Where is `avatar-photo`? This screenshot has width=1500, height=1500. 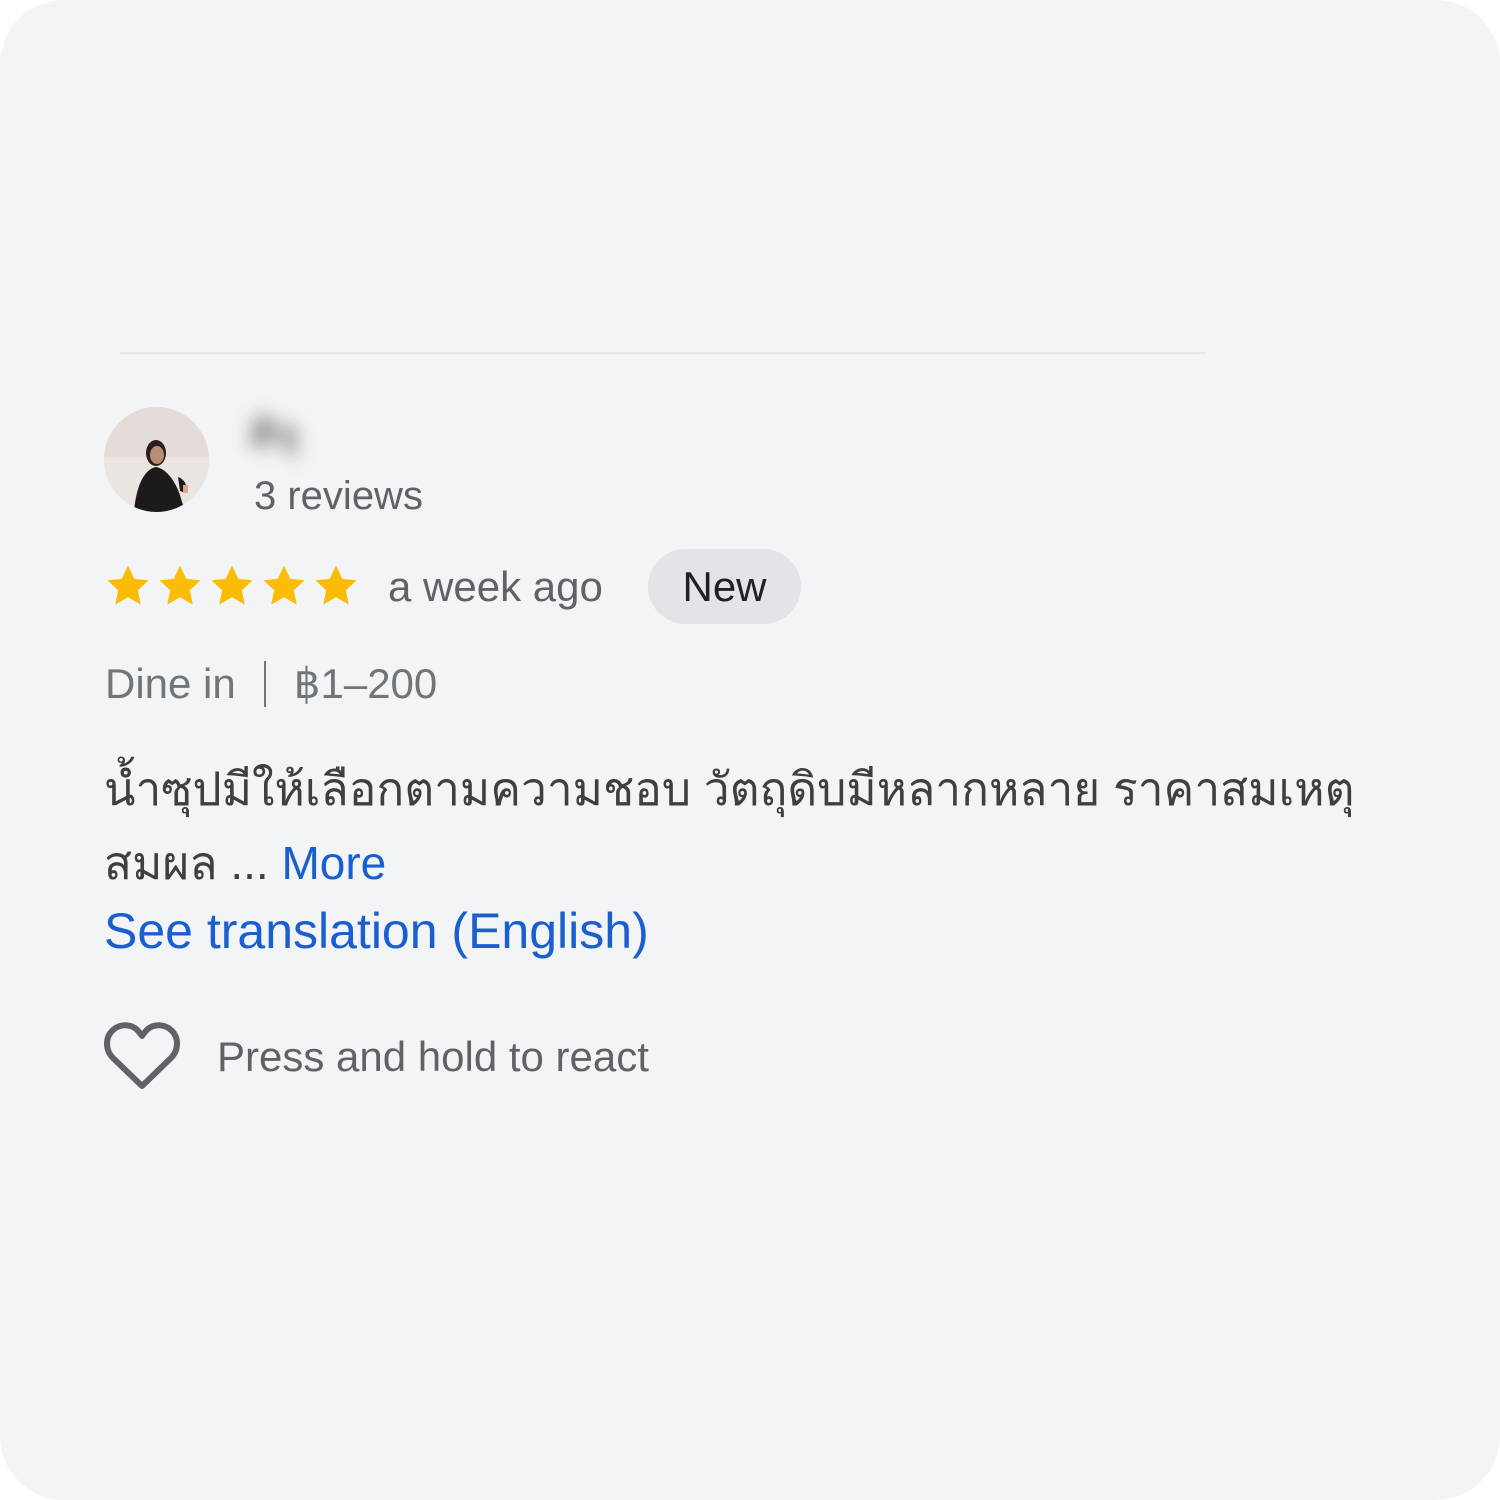 avatar-photo is located at coordinates (156, 459).